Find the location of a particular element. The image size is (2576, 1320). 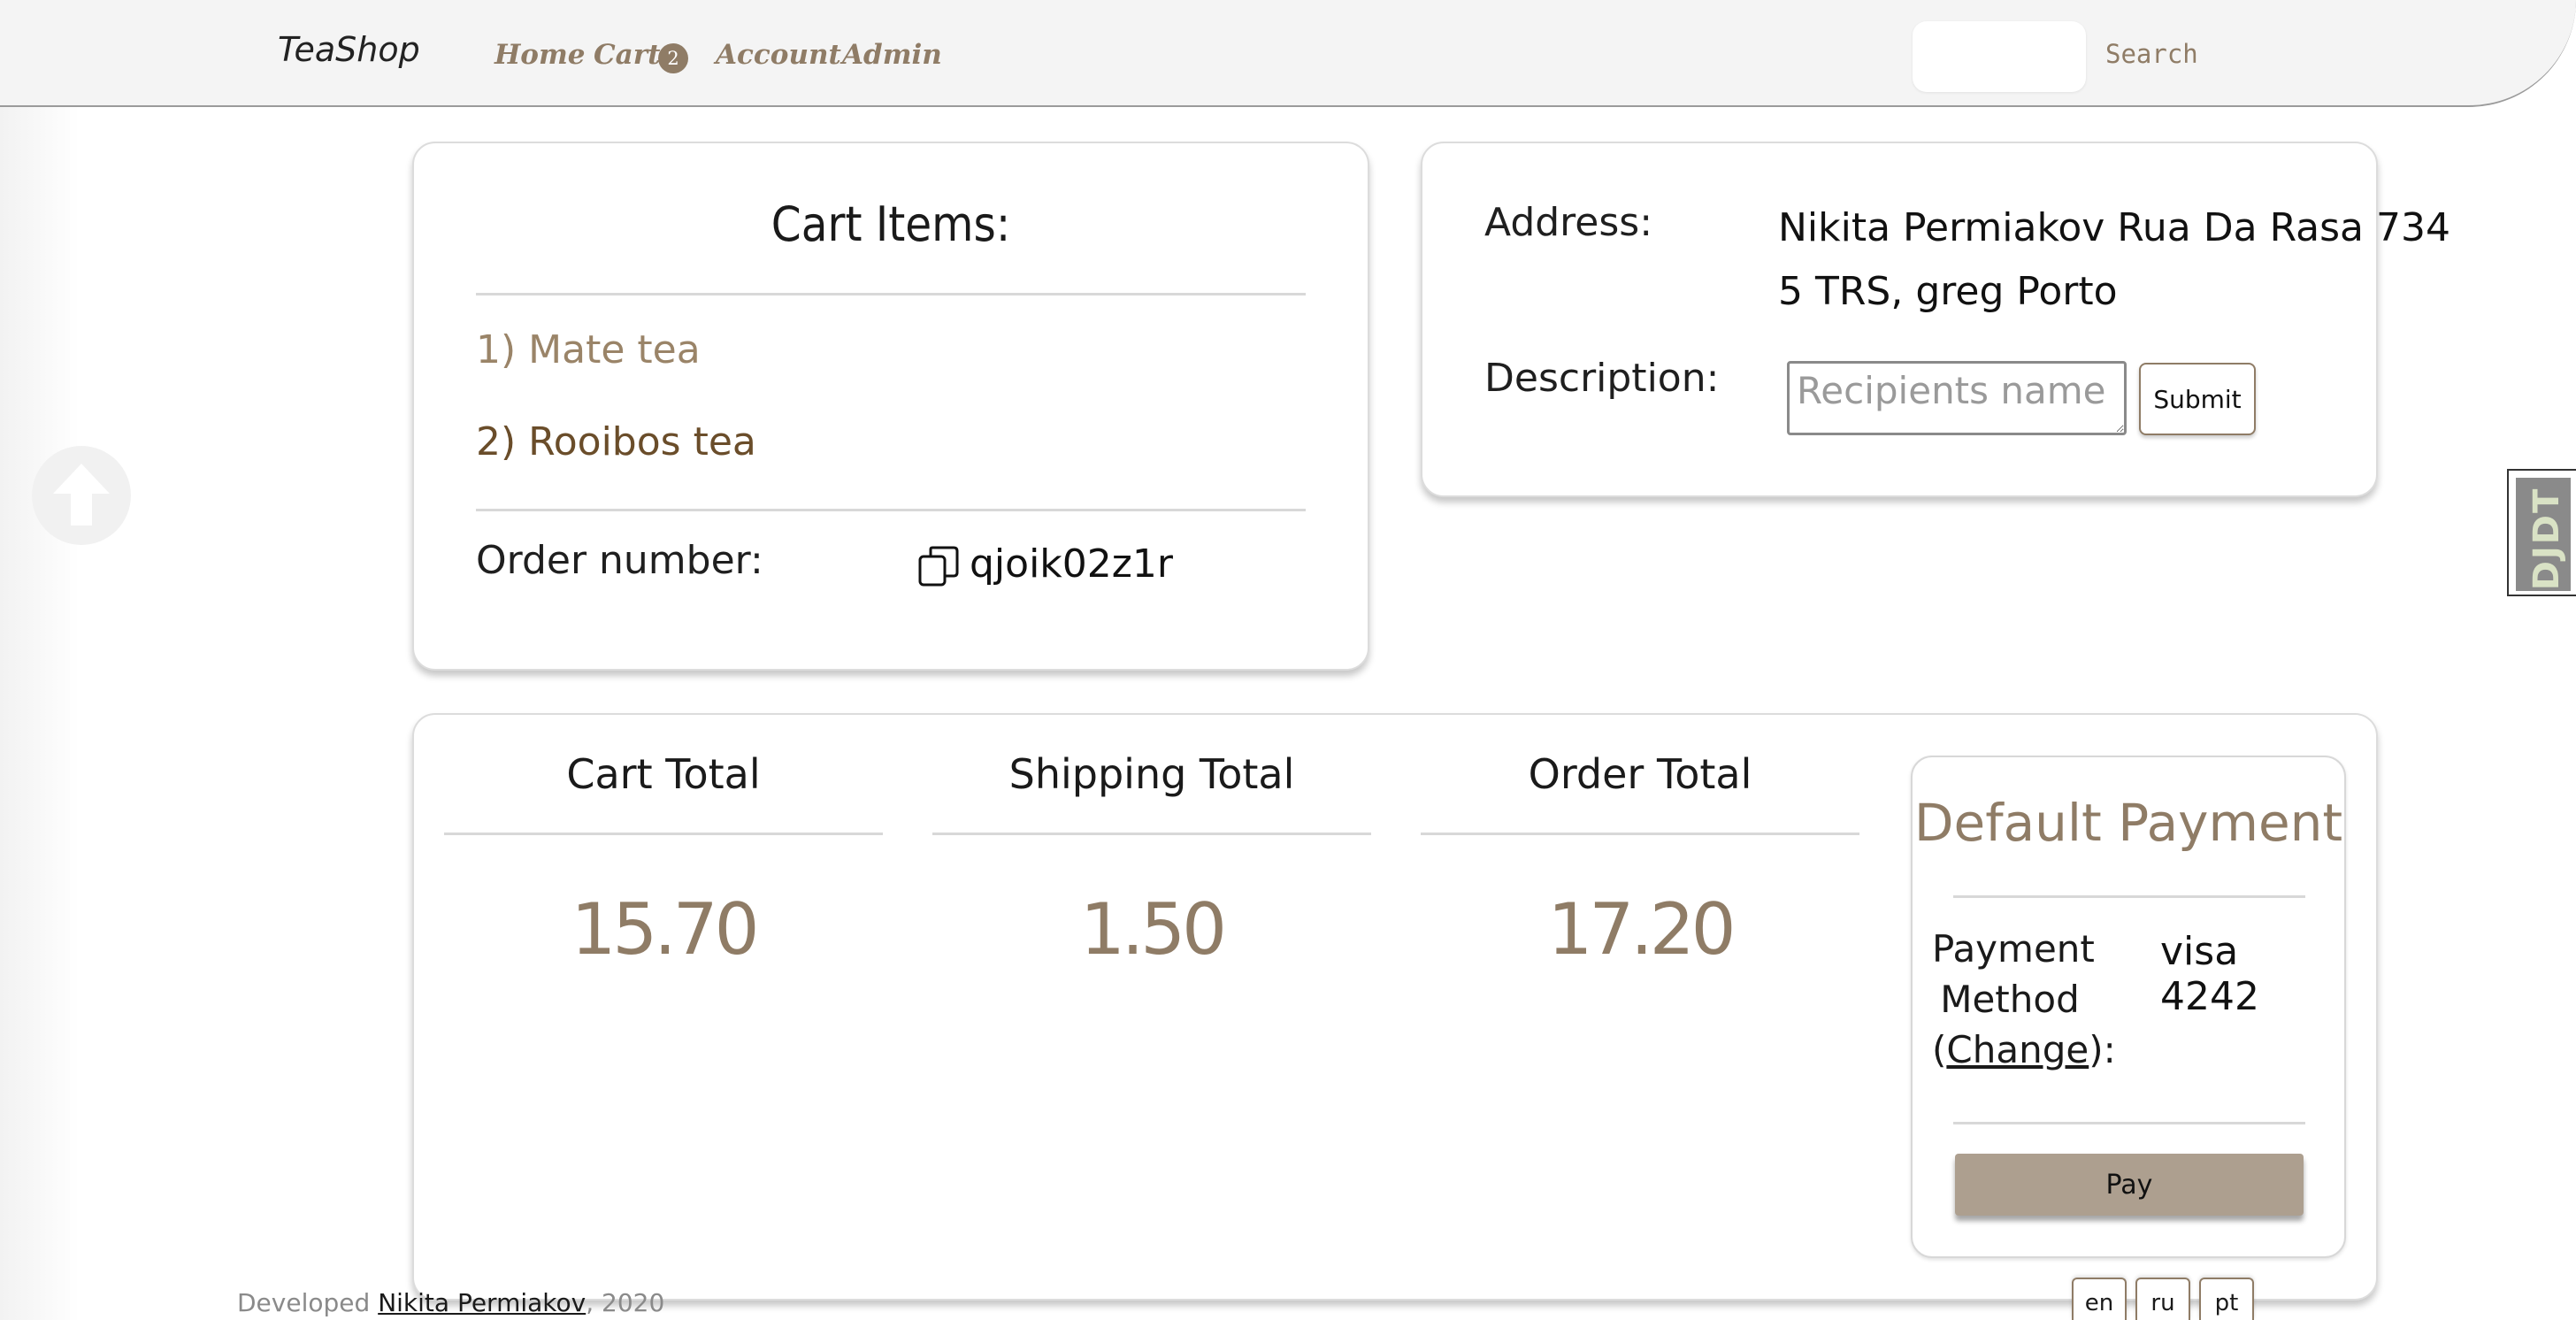

pay-button: Pay is located at coordinates (2129, 1185).